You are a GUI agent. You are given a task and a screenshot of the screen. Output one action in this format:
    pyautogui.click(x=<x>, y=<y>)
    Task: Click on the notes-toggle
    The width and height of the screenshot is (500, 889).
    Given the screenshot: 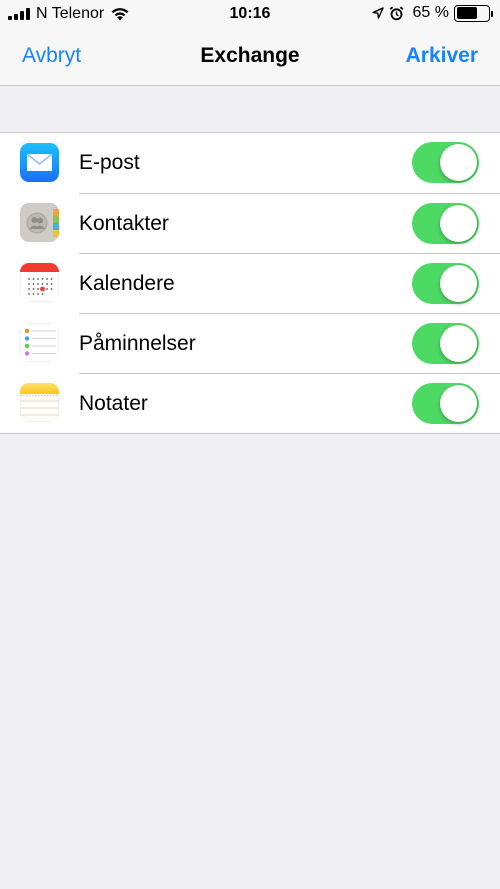 What is the action you would take?
    pyautogui.click(x=445, y=403)
    